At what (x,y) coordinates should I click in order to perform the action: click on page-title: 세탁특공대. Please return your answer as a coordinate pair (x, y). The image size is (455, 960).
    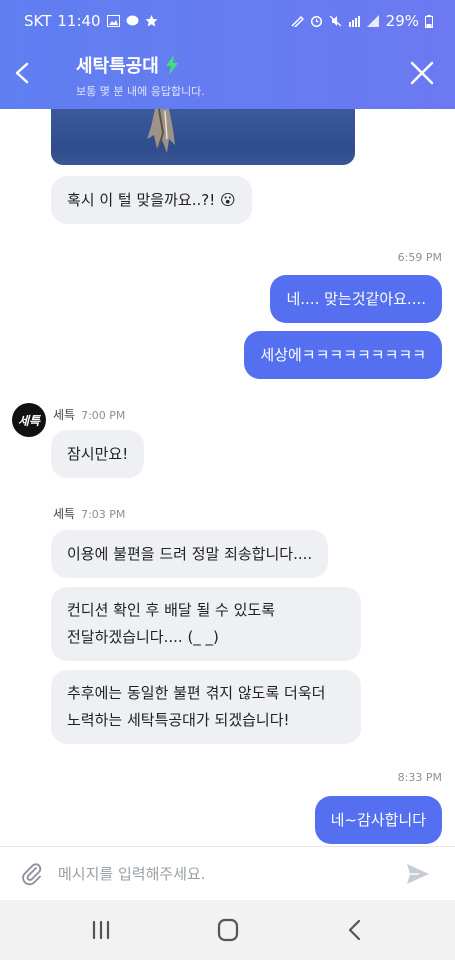
    Looking at the image, I should click on (127, 65).